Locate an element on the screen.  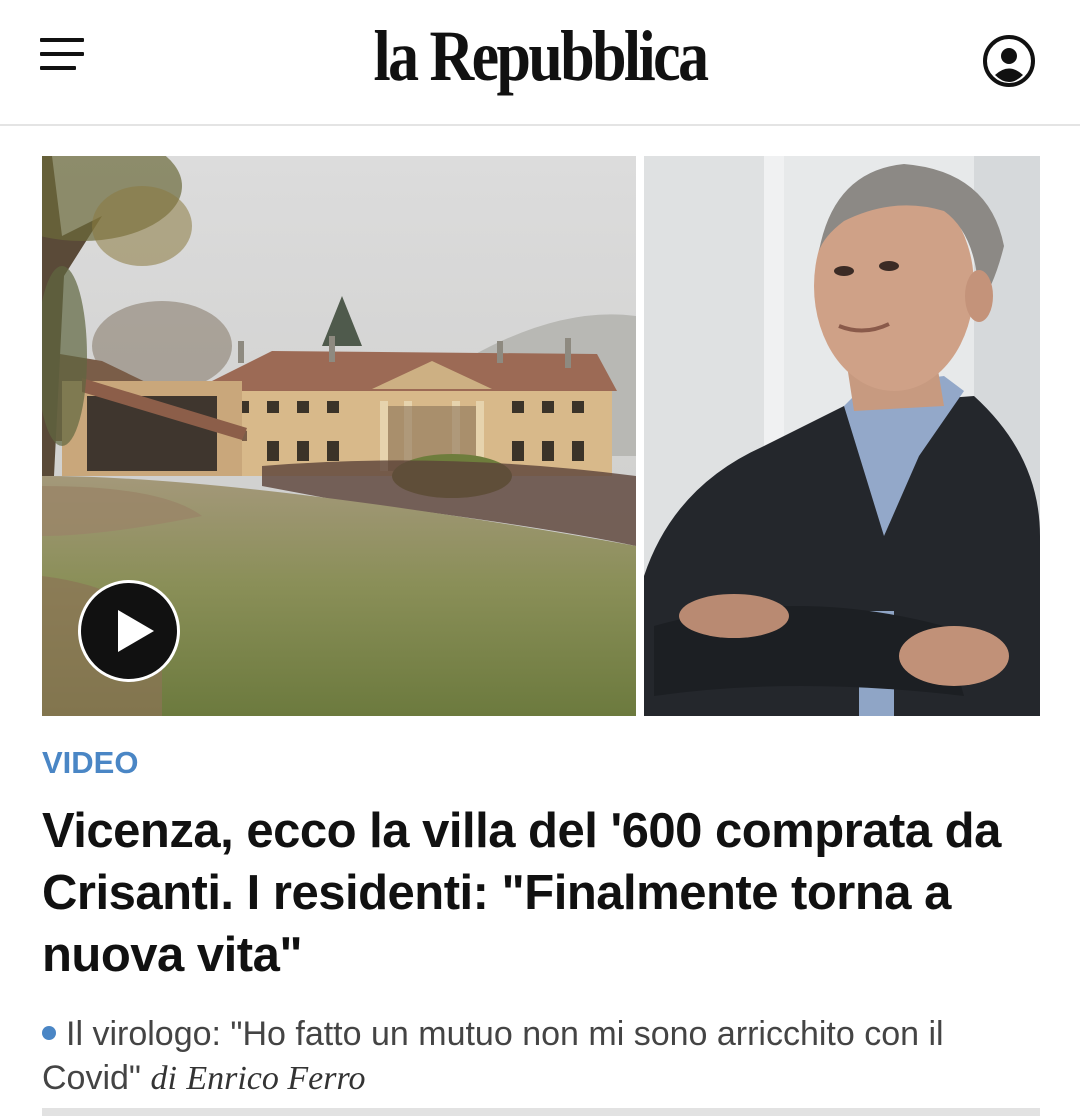
author-prefix: di is located at coordinates (163, 1078).